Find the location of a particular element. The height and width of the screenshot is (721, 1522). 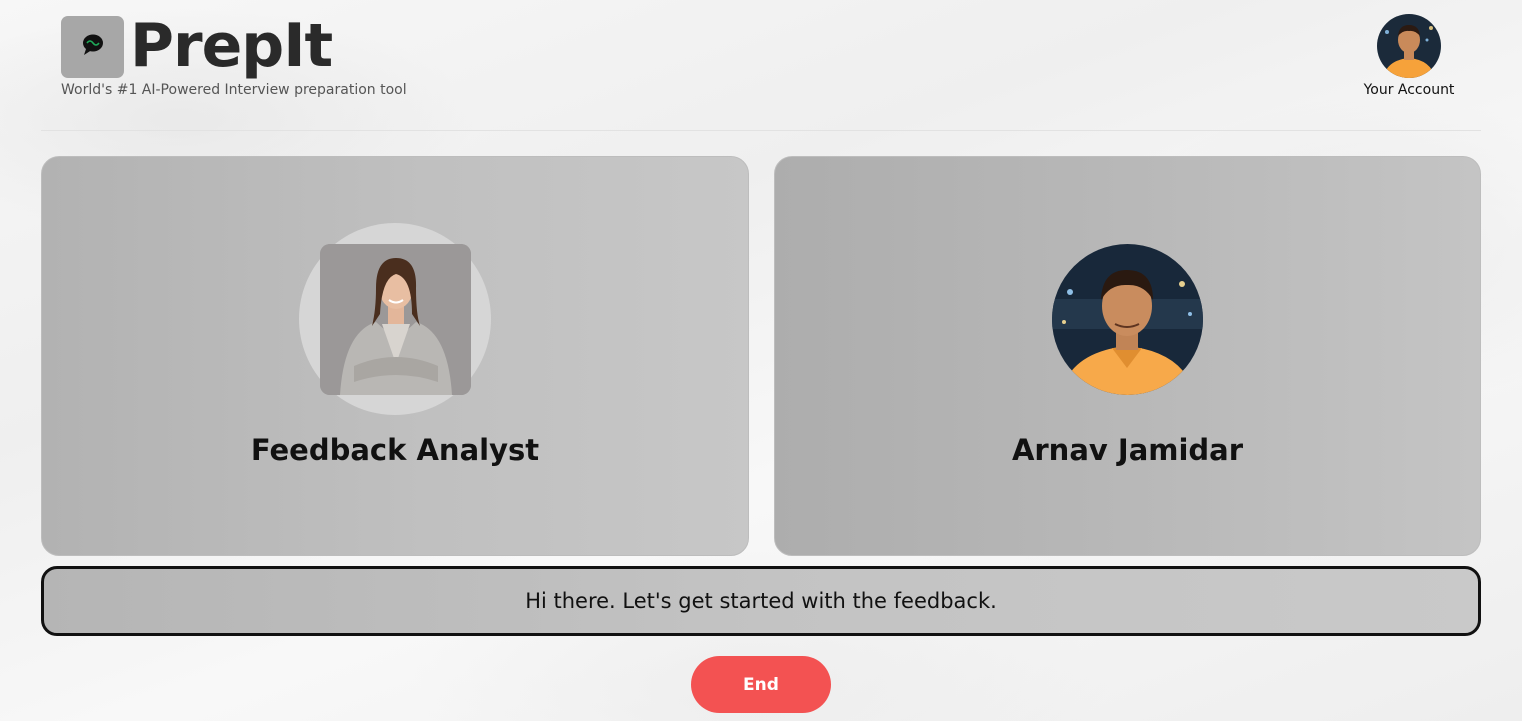

user-avatar is located at coordinates (1127, 319).